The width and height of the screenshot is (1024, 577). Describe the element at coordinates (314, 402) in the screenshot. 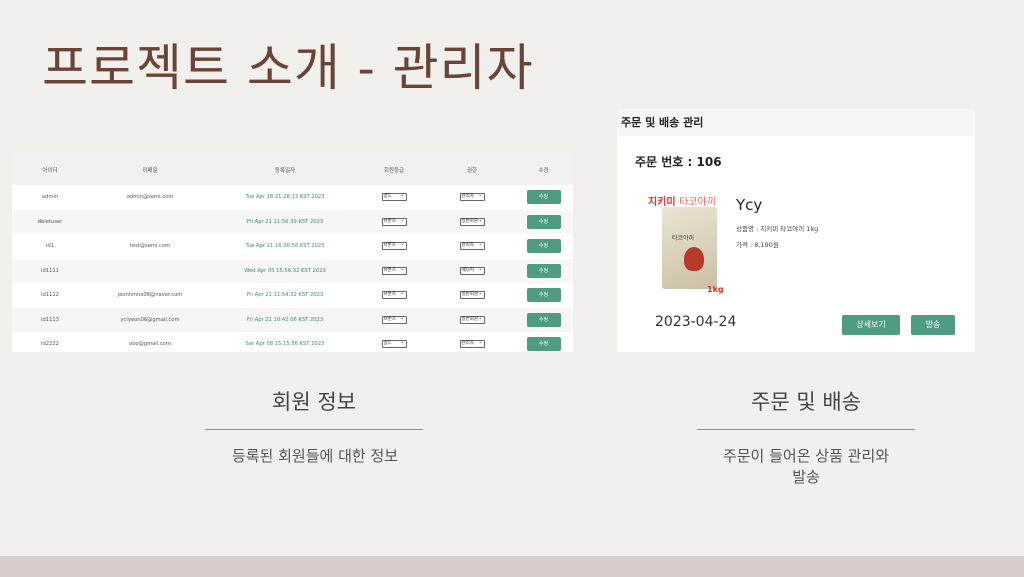

I see `member-caption-title: 회원 정보` at that location.